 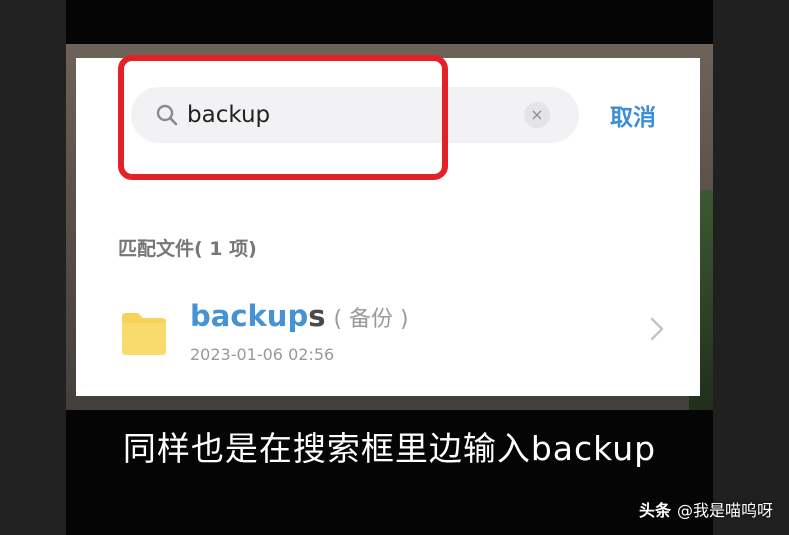 What do you see at coordinates (187, 249) in the screenshot?
I see `result-count-label: 匹配文件( 1 项)` at bounding box center [187, 249].